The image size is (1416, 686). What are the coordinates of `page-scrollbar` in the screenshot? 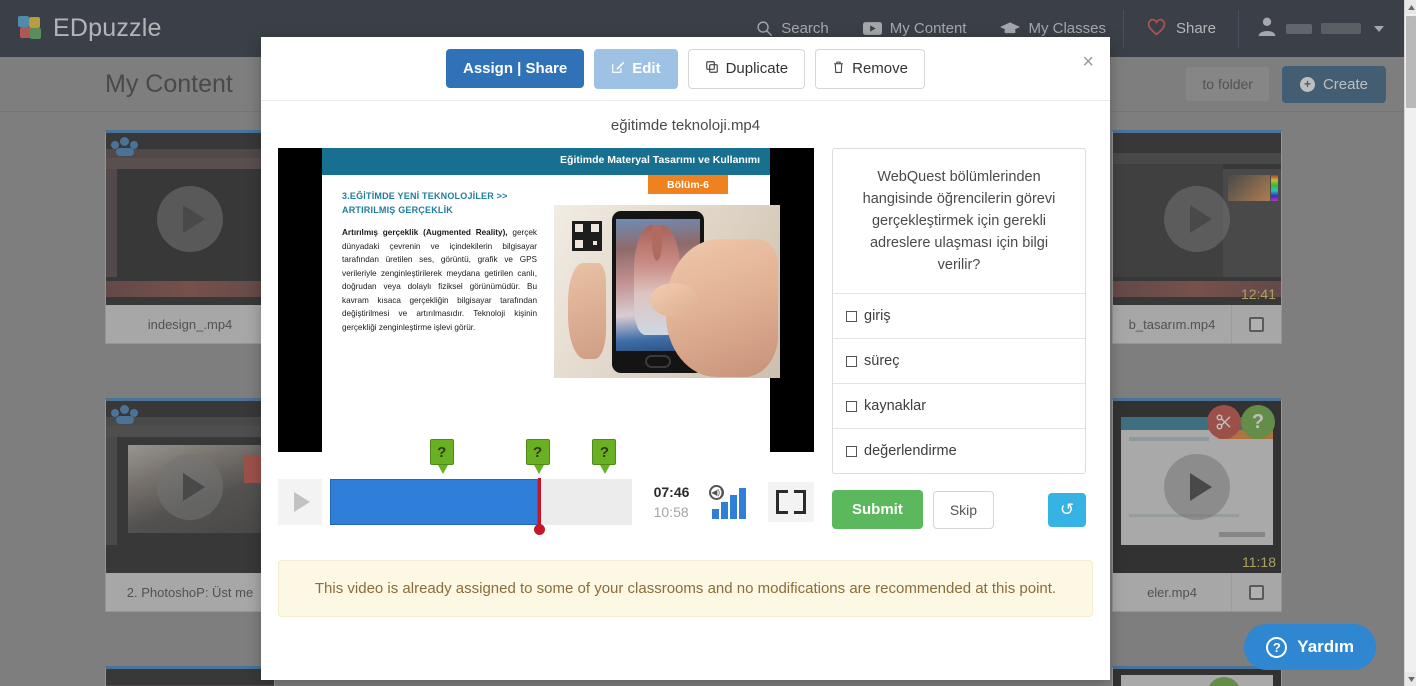 It's located at (1410, 343).